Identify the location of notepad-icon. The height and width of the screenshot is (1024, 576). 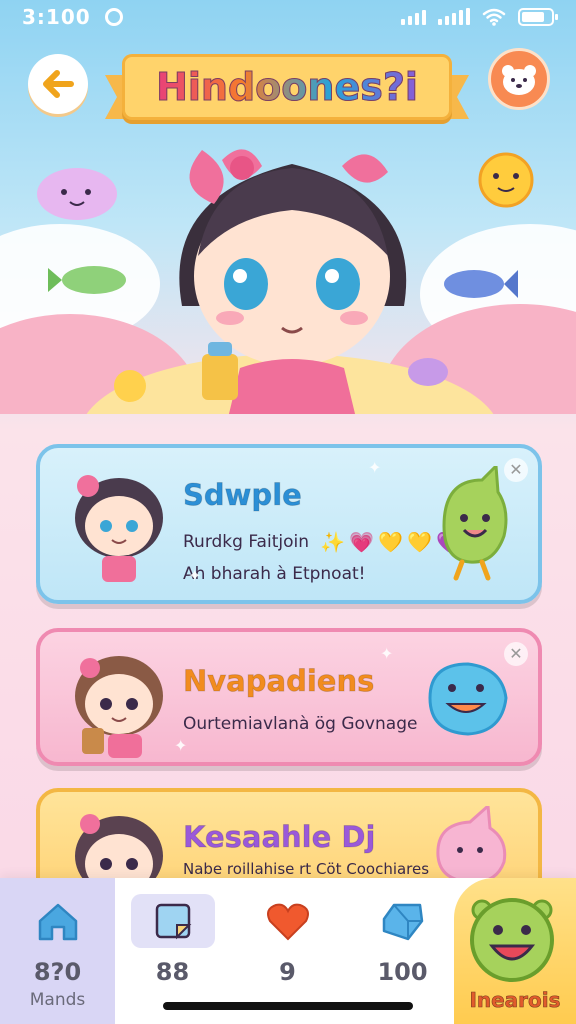
(173, 921).